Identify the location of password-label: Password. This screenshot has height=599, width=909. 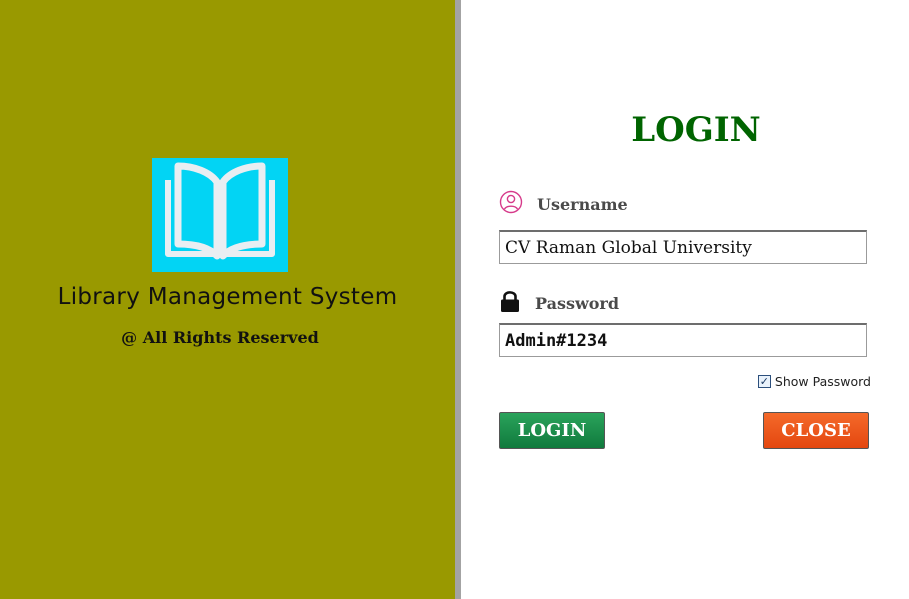
(577, 303).